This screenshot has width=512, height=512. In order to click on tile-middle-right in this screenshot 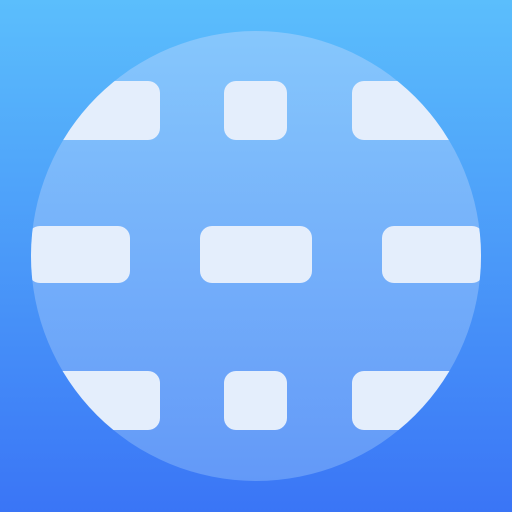, I will do `click(431, 254)`.